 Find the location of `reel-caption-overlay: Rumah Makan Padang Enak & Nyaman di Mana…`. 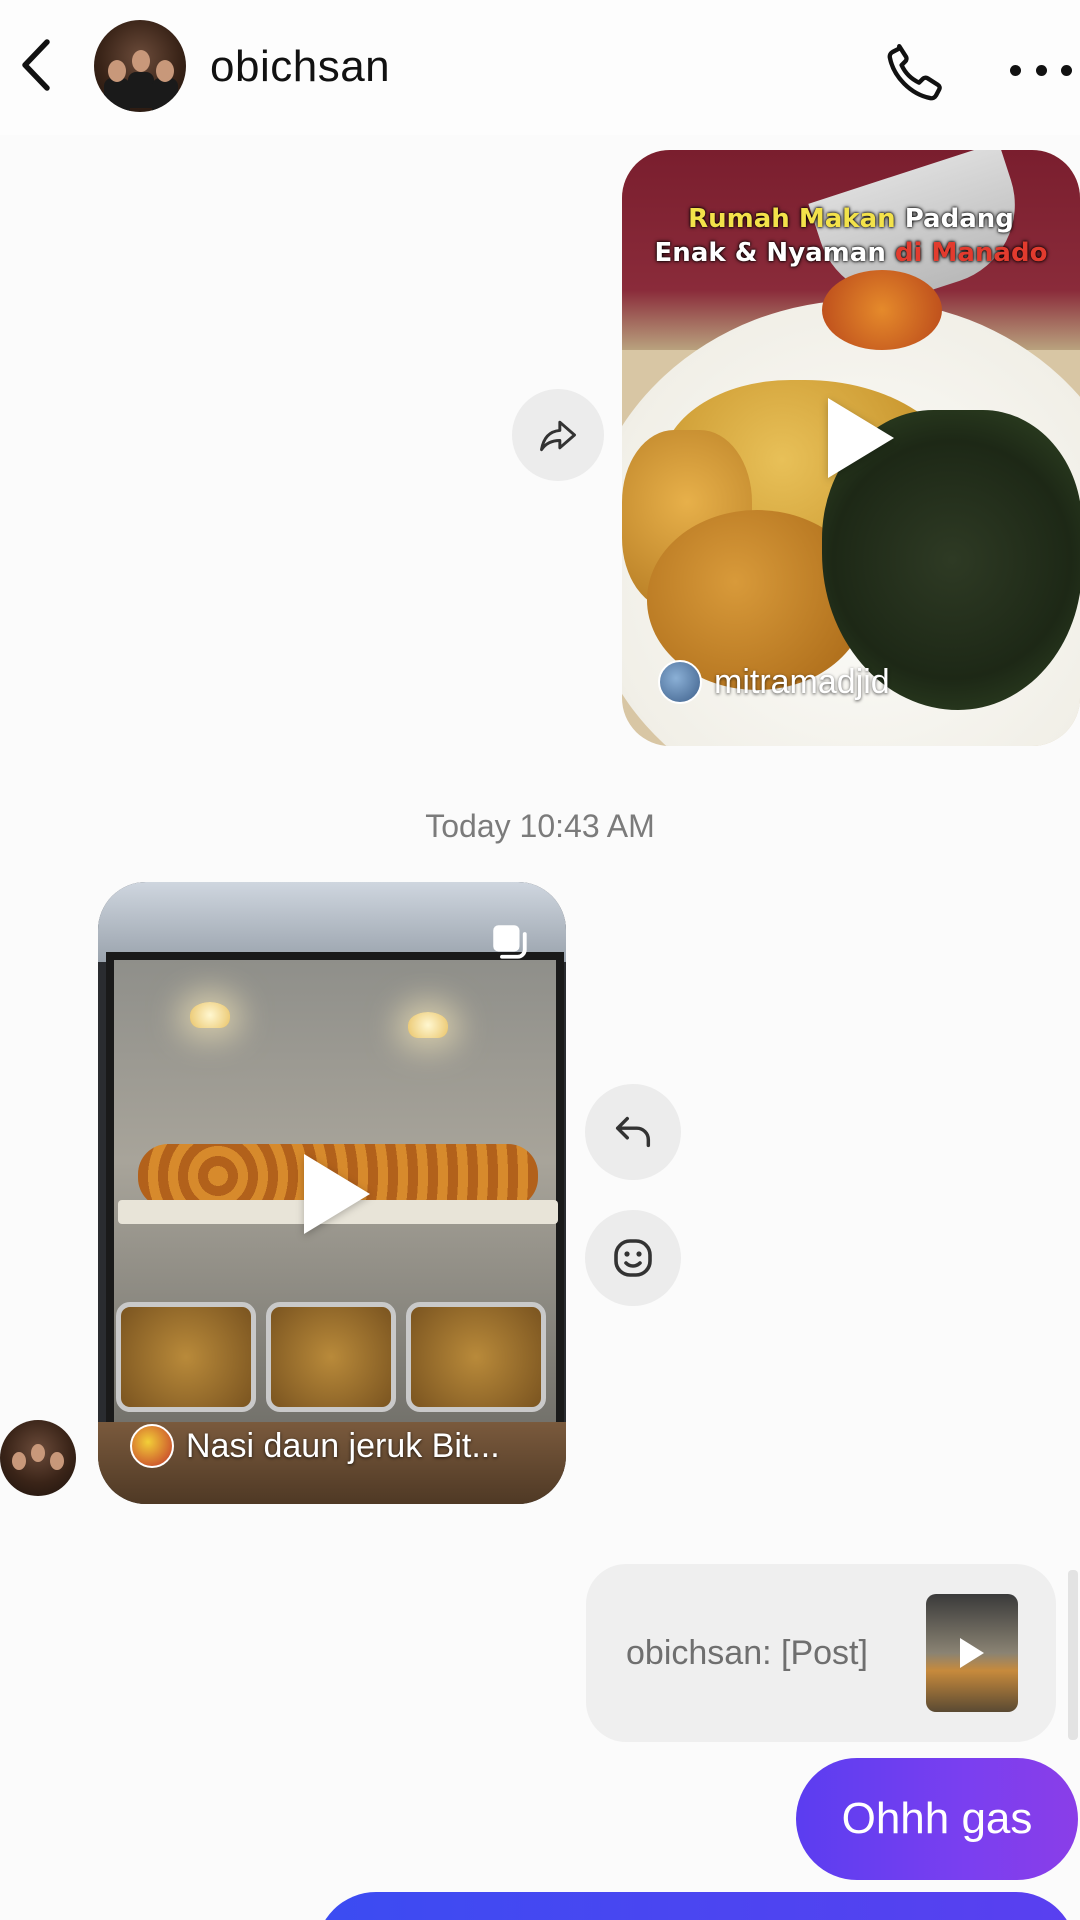

reel-caption-overlay: Rumah Makan Padang Enak & Nyaman di Mana… is located at coordinates (851, 236).